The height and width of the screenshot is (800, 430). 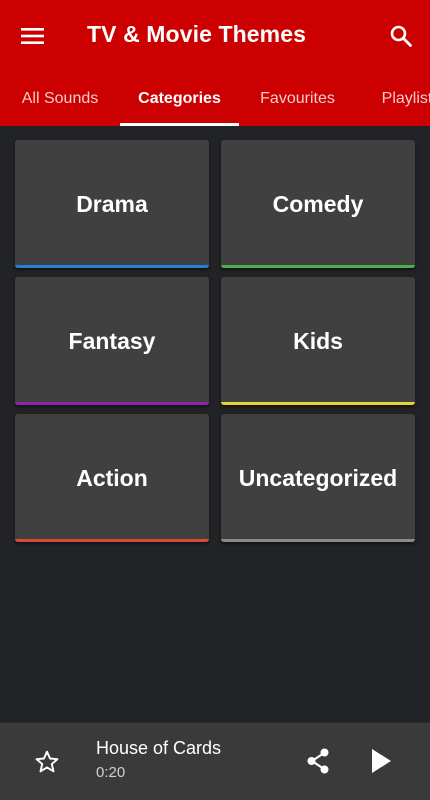 I want to click on track-time: 0:20, so click(x=111, y=772).